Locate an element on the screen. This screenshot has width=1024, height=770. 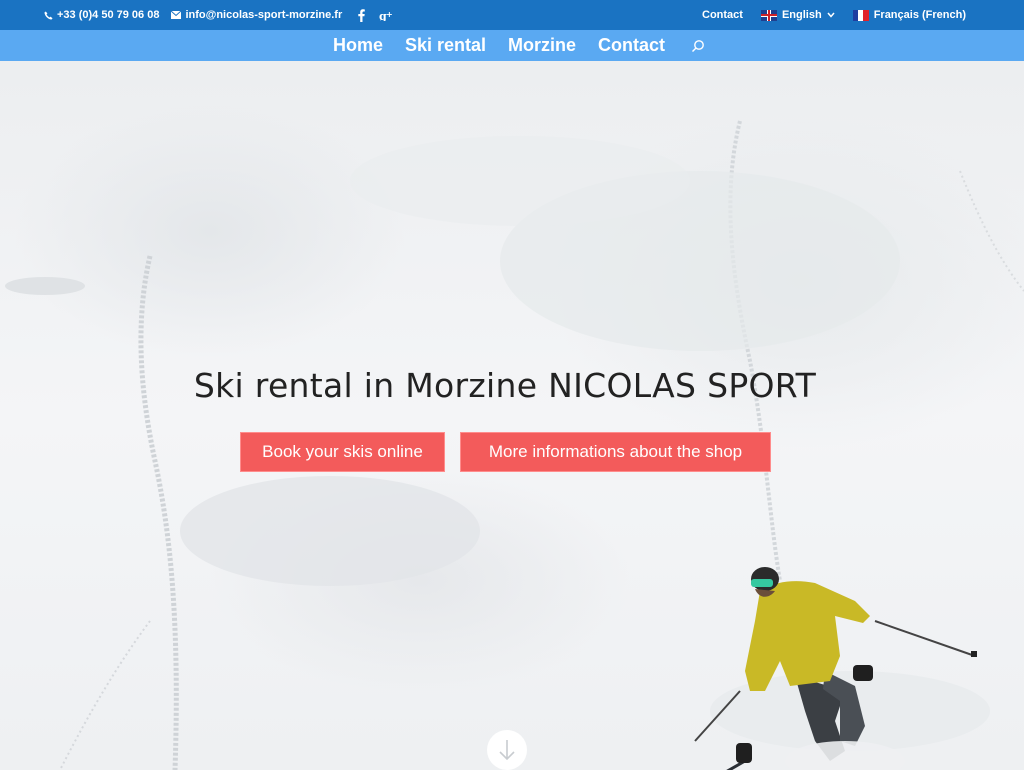
main-nav: Home Ski rental Morzine Contact is located at coordinates (512, 47).